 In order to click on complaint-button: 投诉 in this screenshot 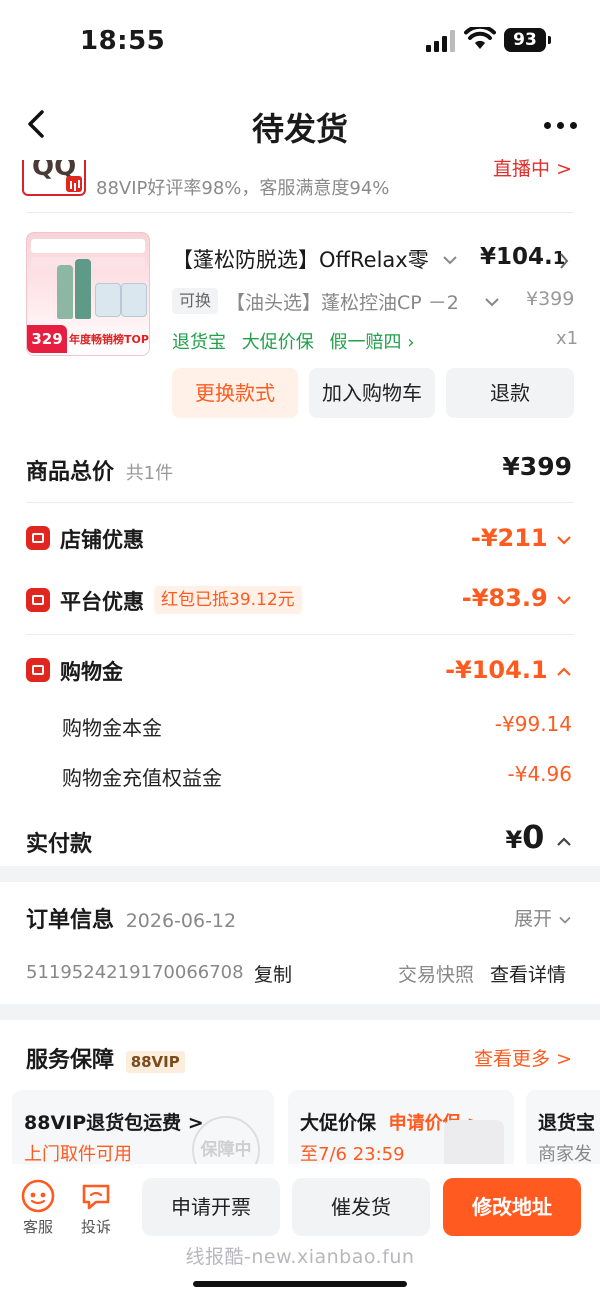, I will do `click(96, 1207)`.